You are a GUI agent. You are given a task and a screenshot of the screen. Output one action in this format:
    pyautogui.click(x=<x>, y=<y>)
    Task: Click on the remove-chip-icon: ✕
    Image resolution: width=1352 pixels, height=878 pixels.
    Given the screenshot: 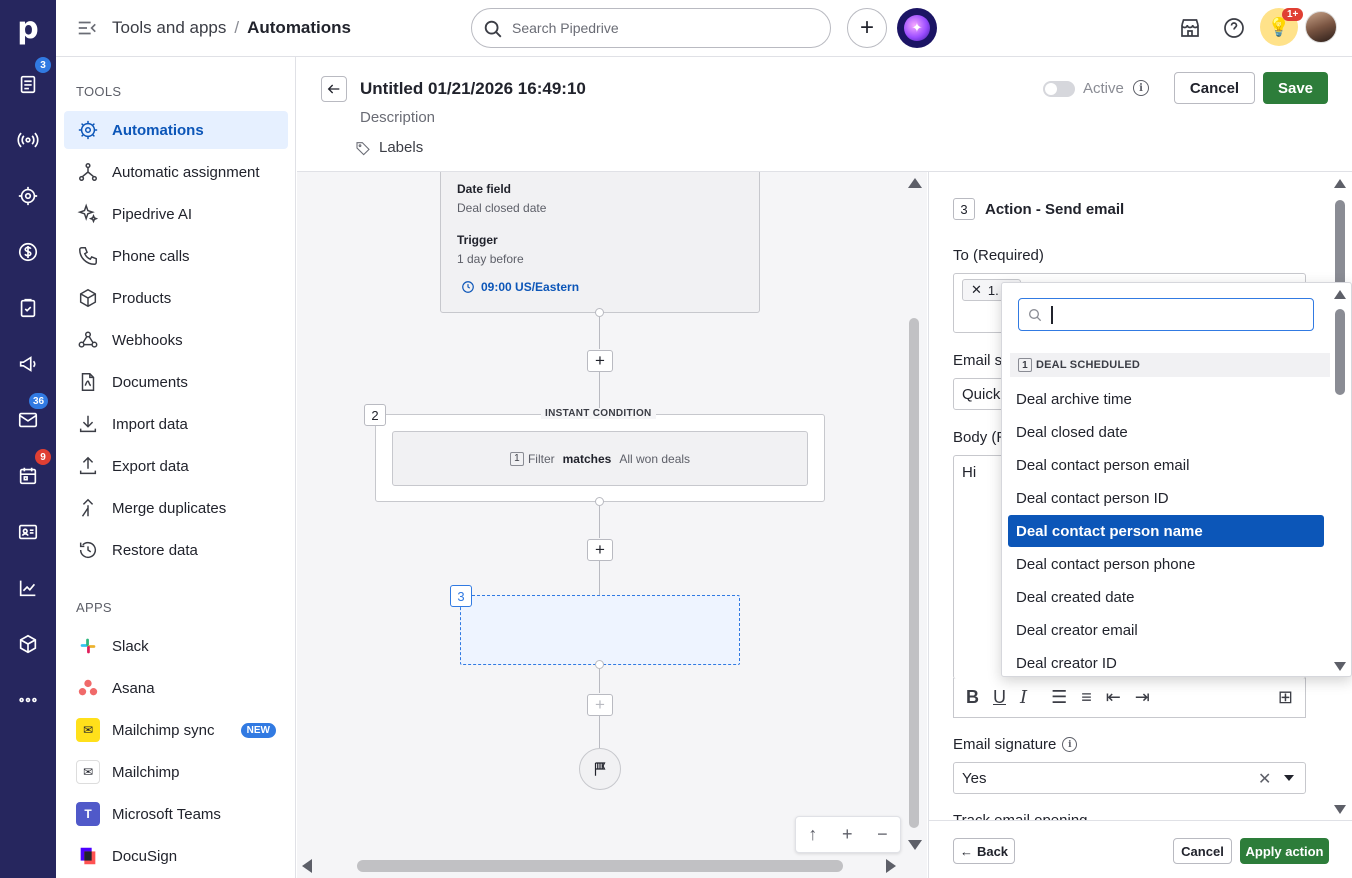 What is the action you would take?
    pyautogui.click(x=976, y=290)
    